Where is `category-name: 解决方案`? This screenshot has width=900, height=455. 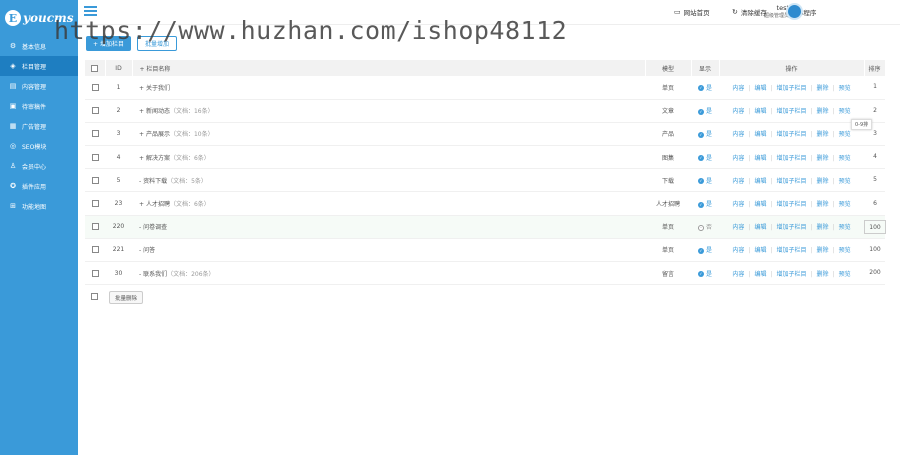
category-name: 解决方案 is located at coordinates (158, 158).